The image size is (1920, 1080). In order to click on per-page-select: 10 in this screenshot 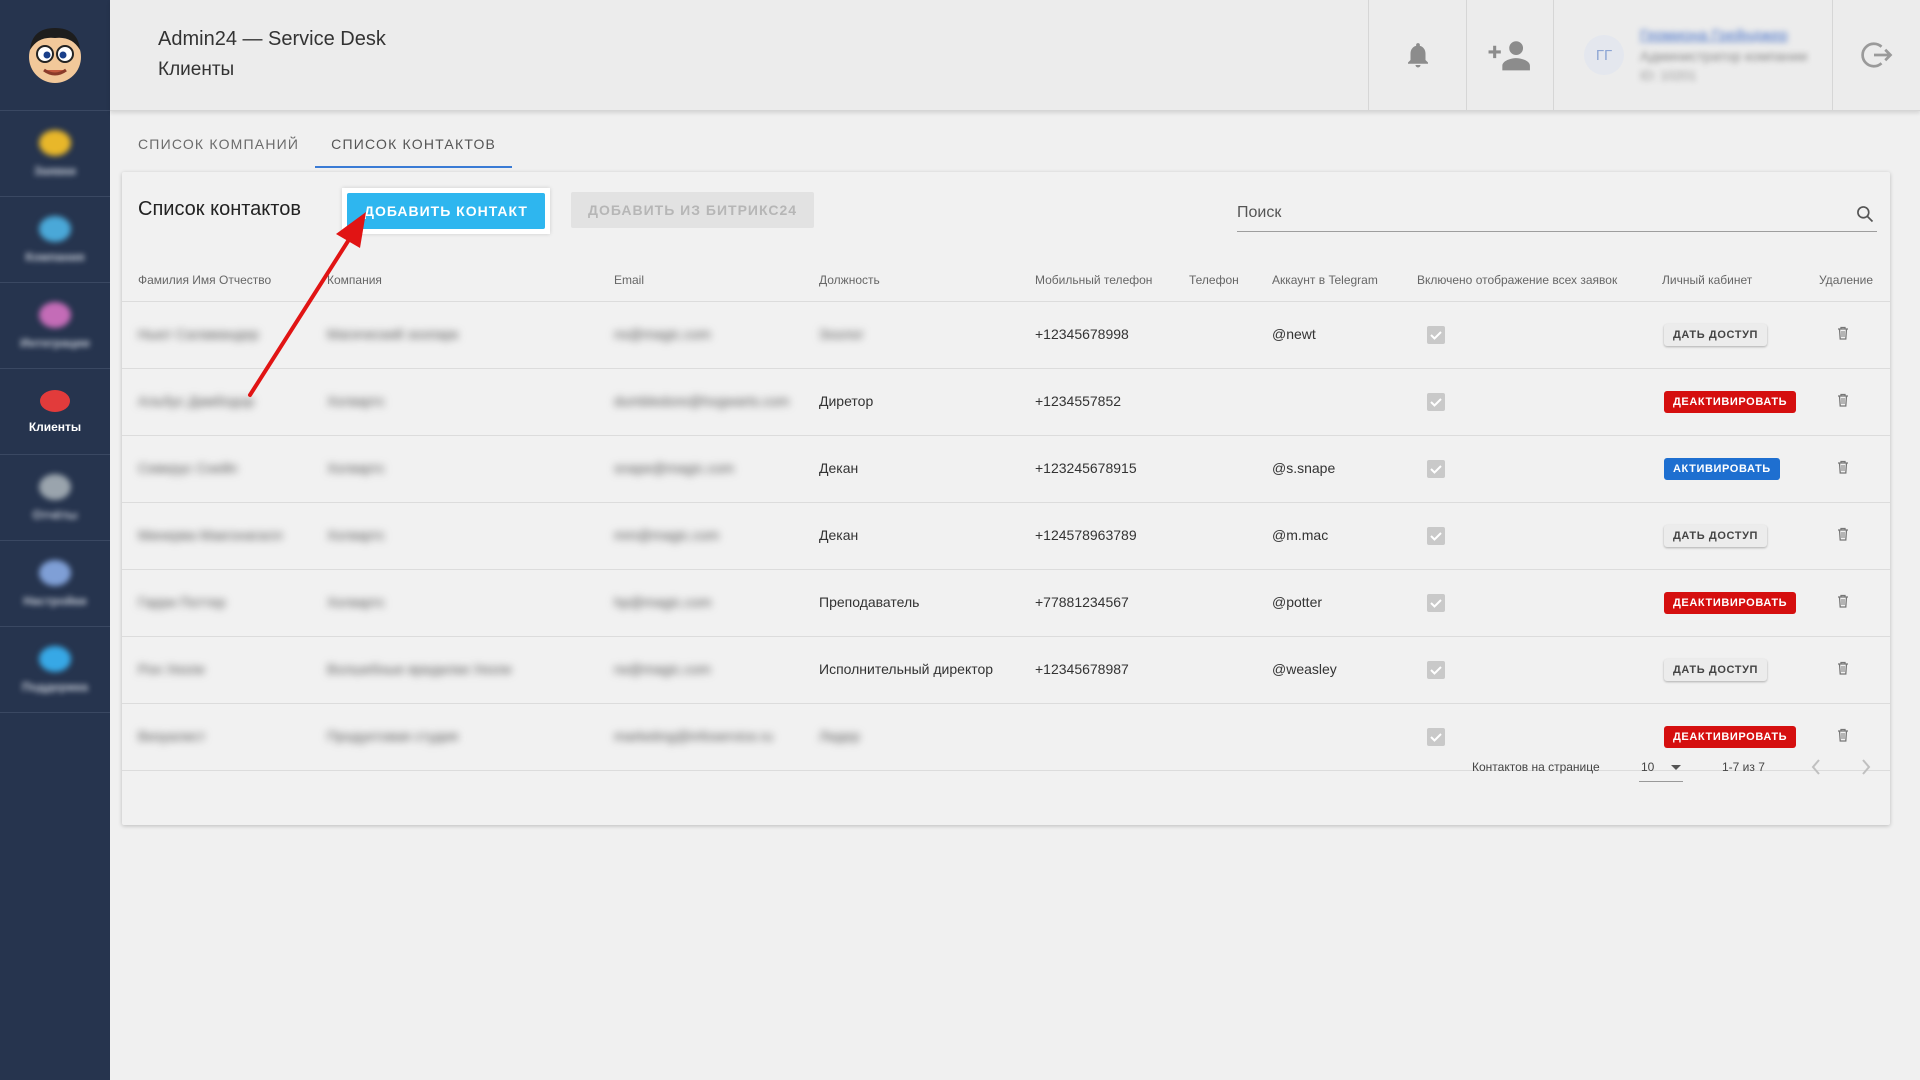, I will do `click(1661, 767)`.